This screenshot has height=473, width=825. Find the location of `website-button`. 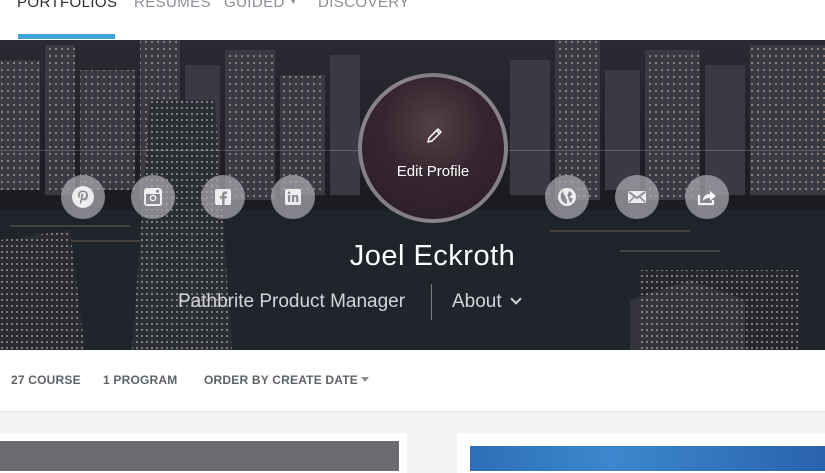

website-button is located at coordinates (567, 197).